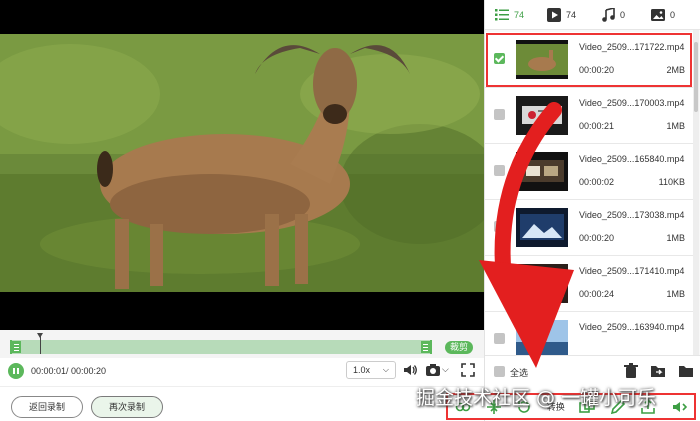  What do you see at coordinates (519, 15) in the screenshot?
I see `tab-all-count: 74` at bounding box center [519, 15].